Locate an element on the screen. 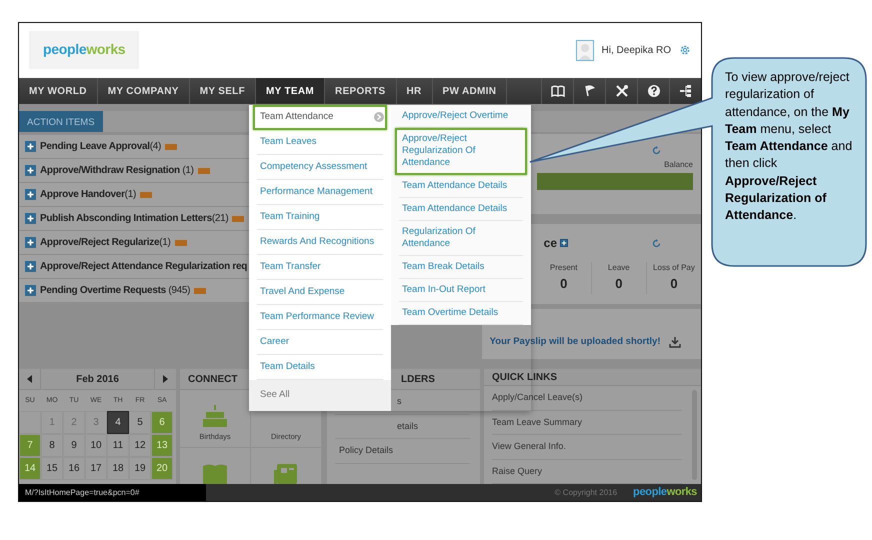 The height and width of the screenshot is (540, 872). calendar-day: 17 is located at coordinates (96, 468).